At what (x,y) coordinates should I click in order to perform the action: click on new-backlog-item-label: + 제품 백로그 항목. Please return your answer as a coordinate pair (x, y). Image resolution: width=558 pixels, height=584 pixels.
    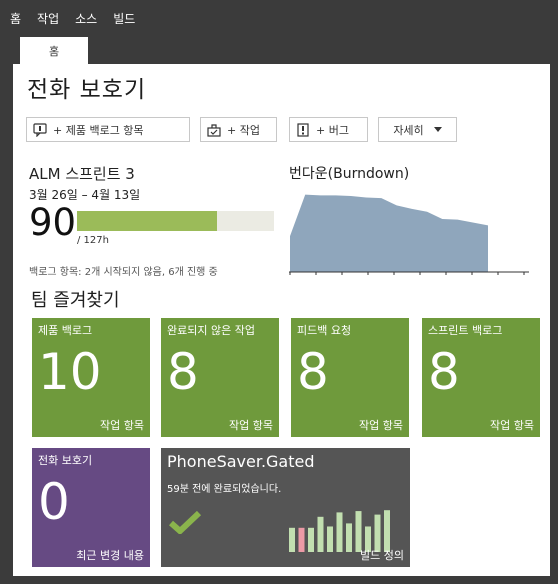
    Looking at the image, I should click on (98, 130).